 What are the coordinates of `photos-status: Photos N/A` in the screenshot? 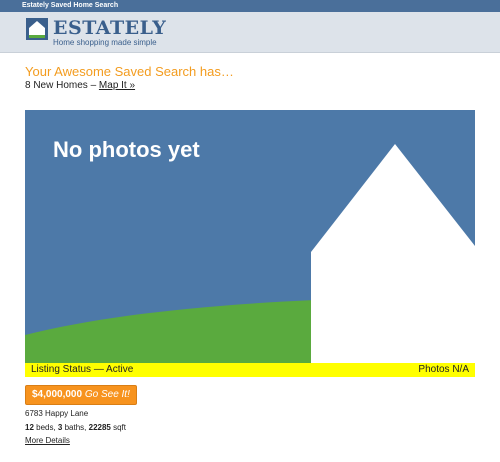 It's located at (443, 369).